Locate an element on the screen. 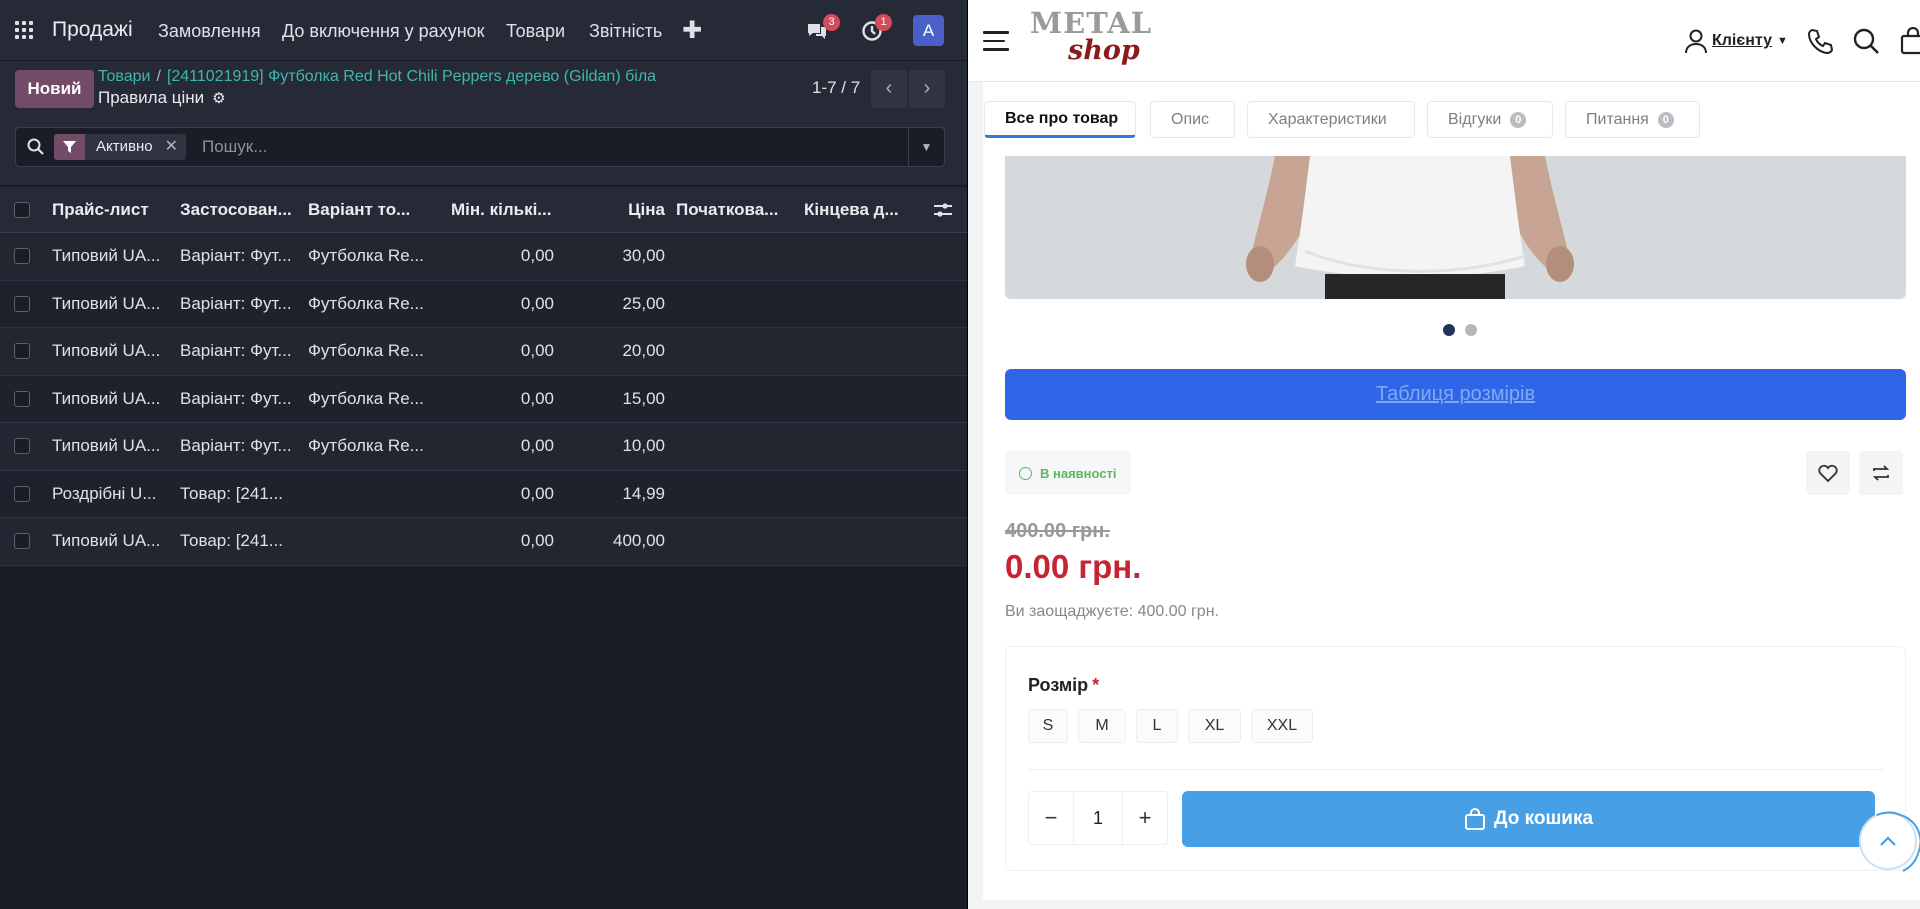 This screenshot has width=1920, height=909. menu-reporting: Звітність is located at coordinates (625, 31).